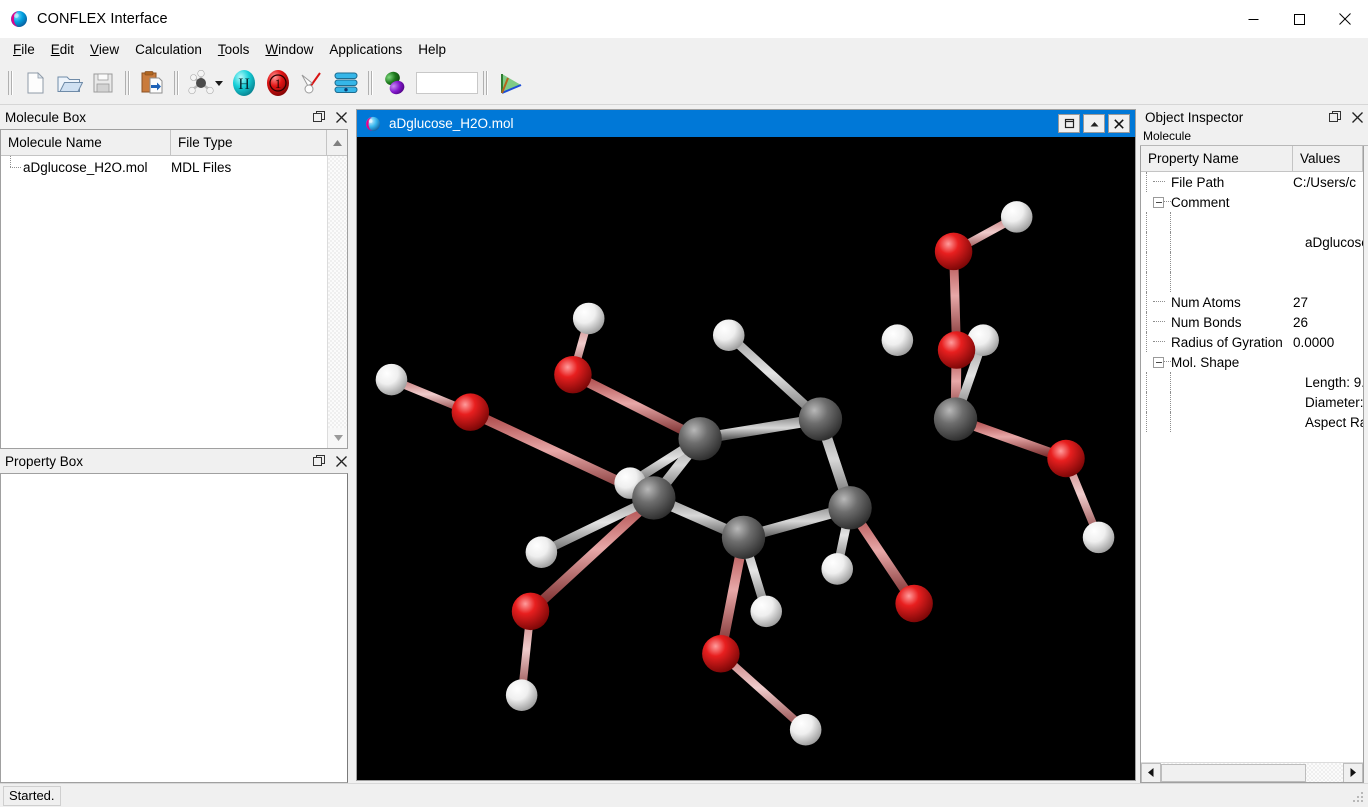  Describe the element at coordinates (1335, 117) in the screenshot. I see `object-inspector-float-icon` at that location.